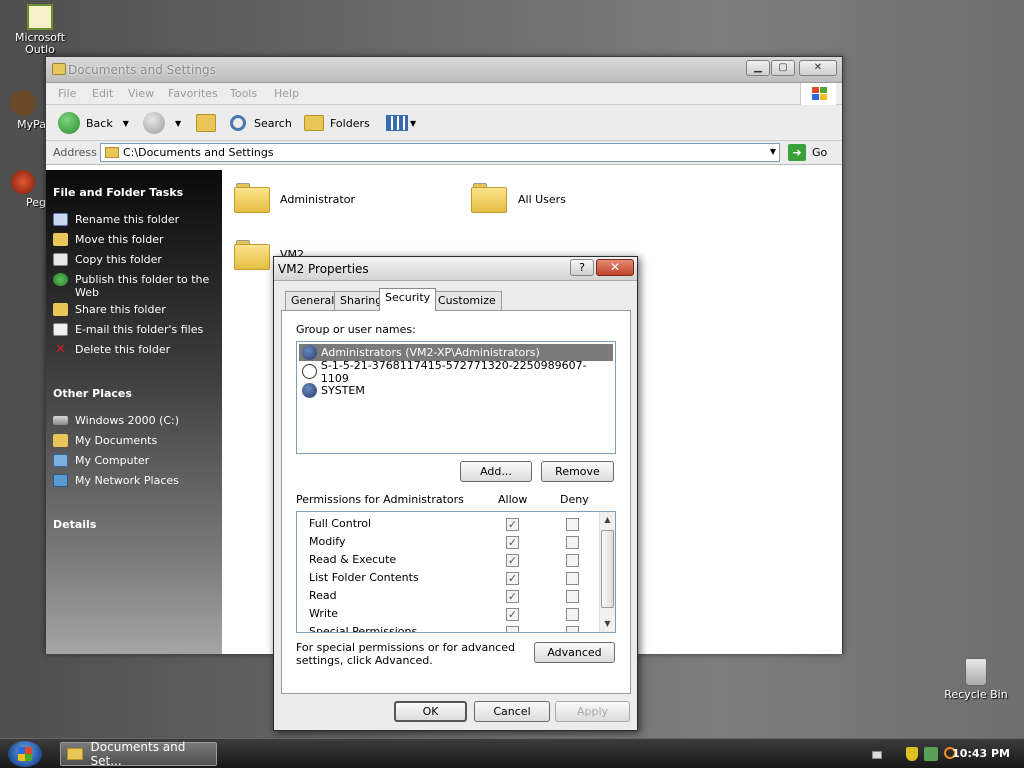 The image size is (1024, 768). I want to click on scroll-up-icon: ▲, so click(607, 520).